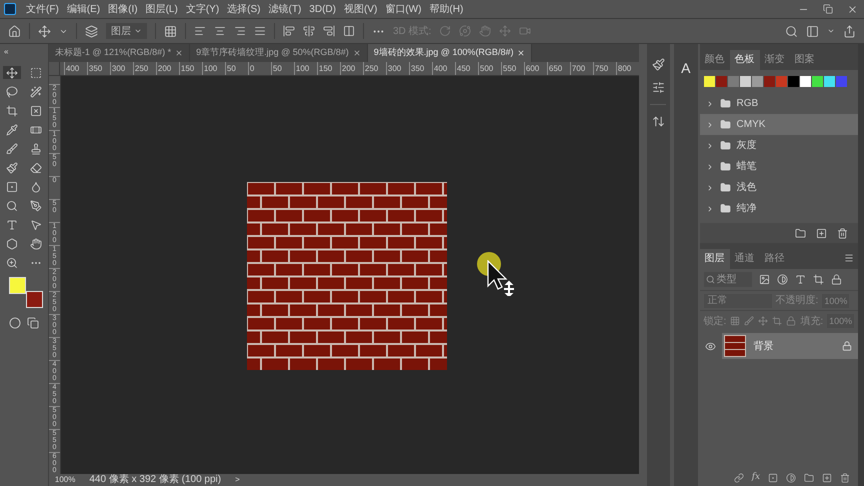 The height and width of the screenshot is (486, 864). Describe the element at coordinates (12, 224) in the screenshot. I see `type-tool-icon` at that location.